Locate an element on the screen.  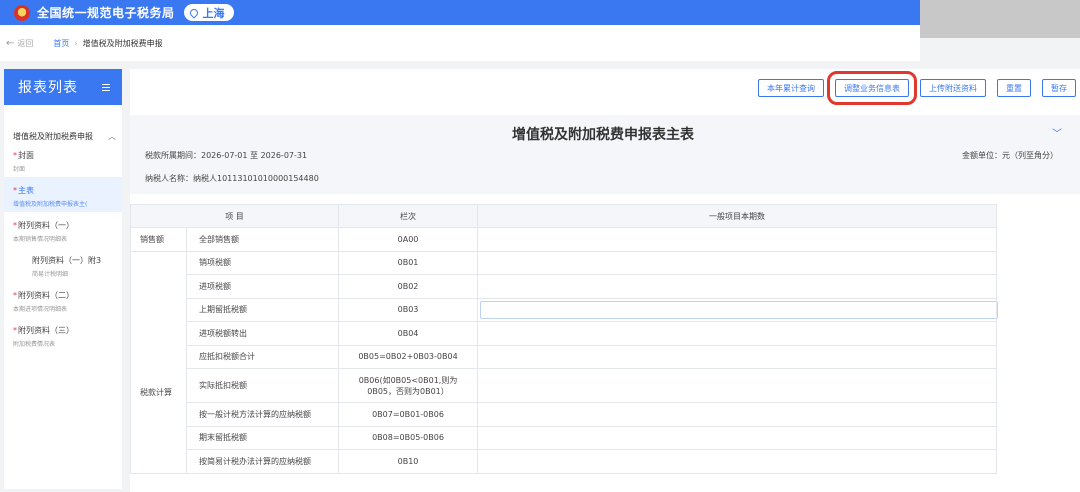
table-row: 应抵扣税额合计 0B05=0B02+0B03-0B04 is located at coordinates (564, 356).